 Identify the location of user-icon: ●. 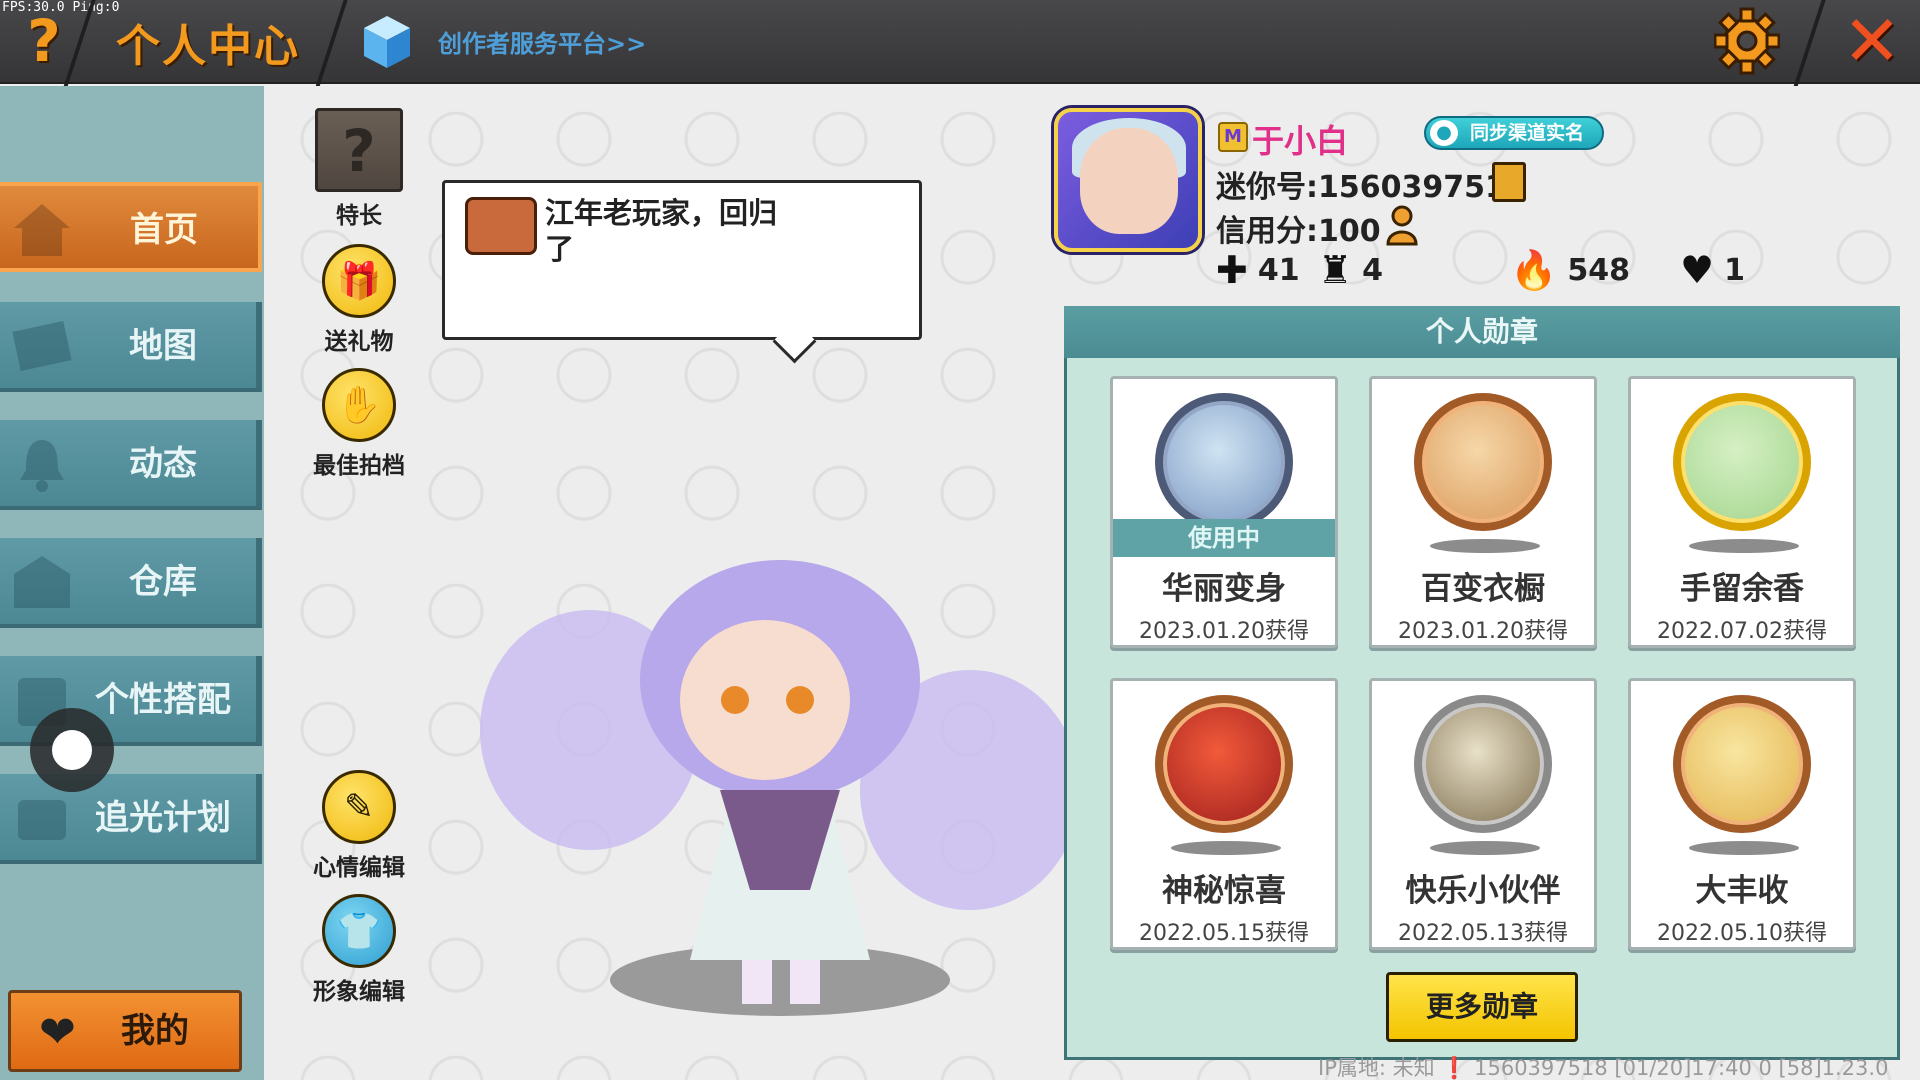
(1444, 133).